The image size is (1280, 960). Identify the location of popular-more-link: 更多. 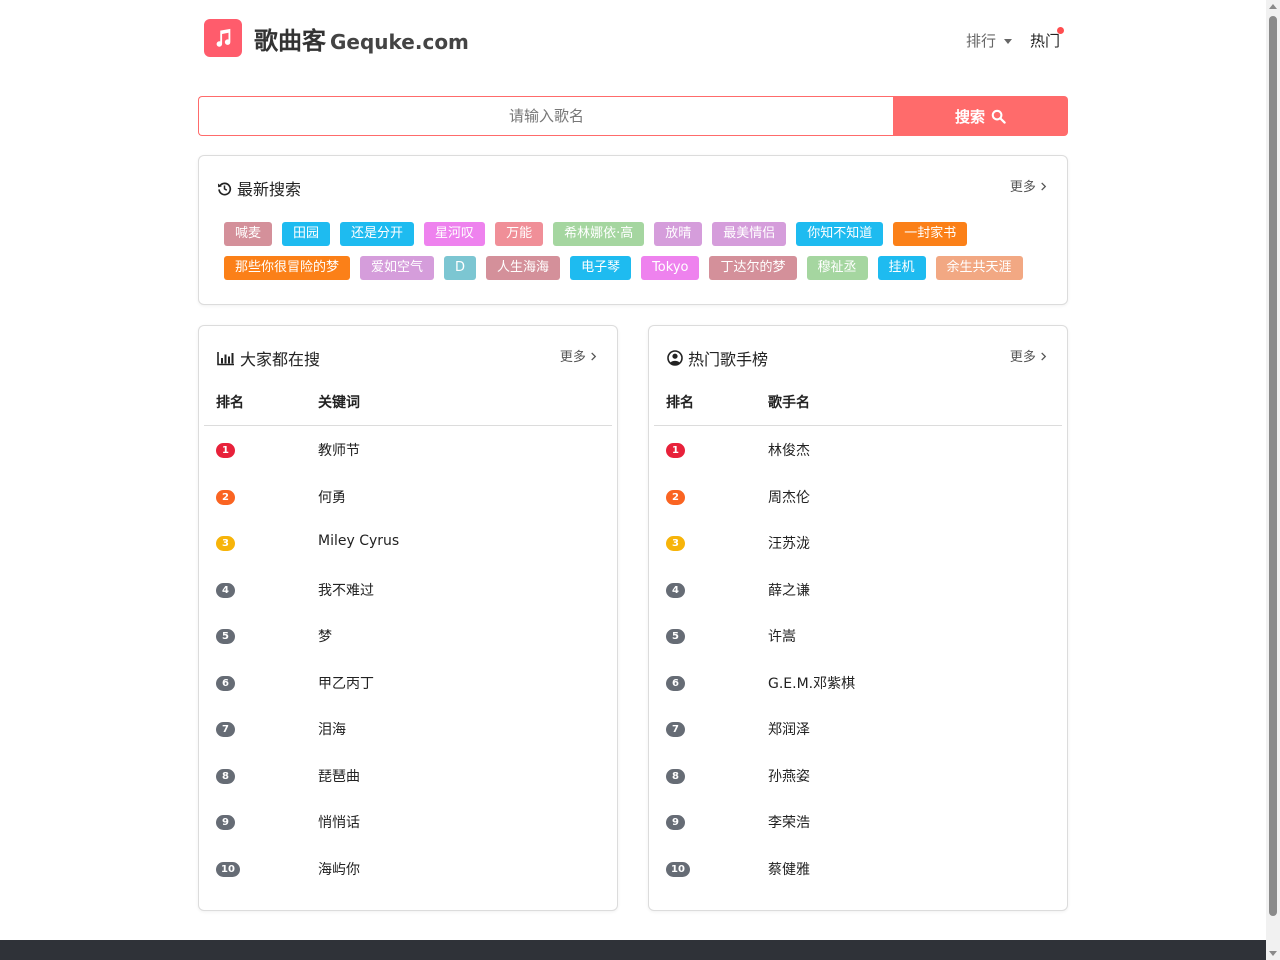
(578, 355).